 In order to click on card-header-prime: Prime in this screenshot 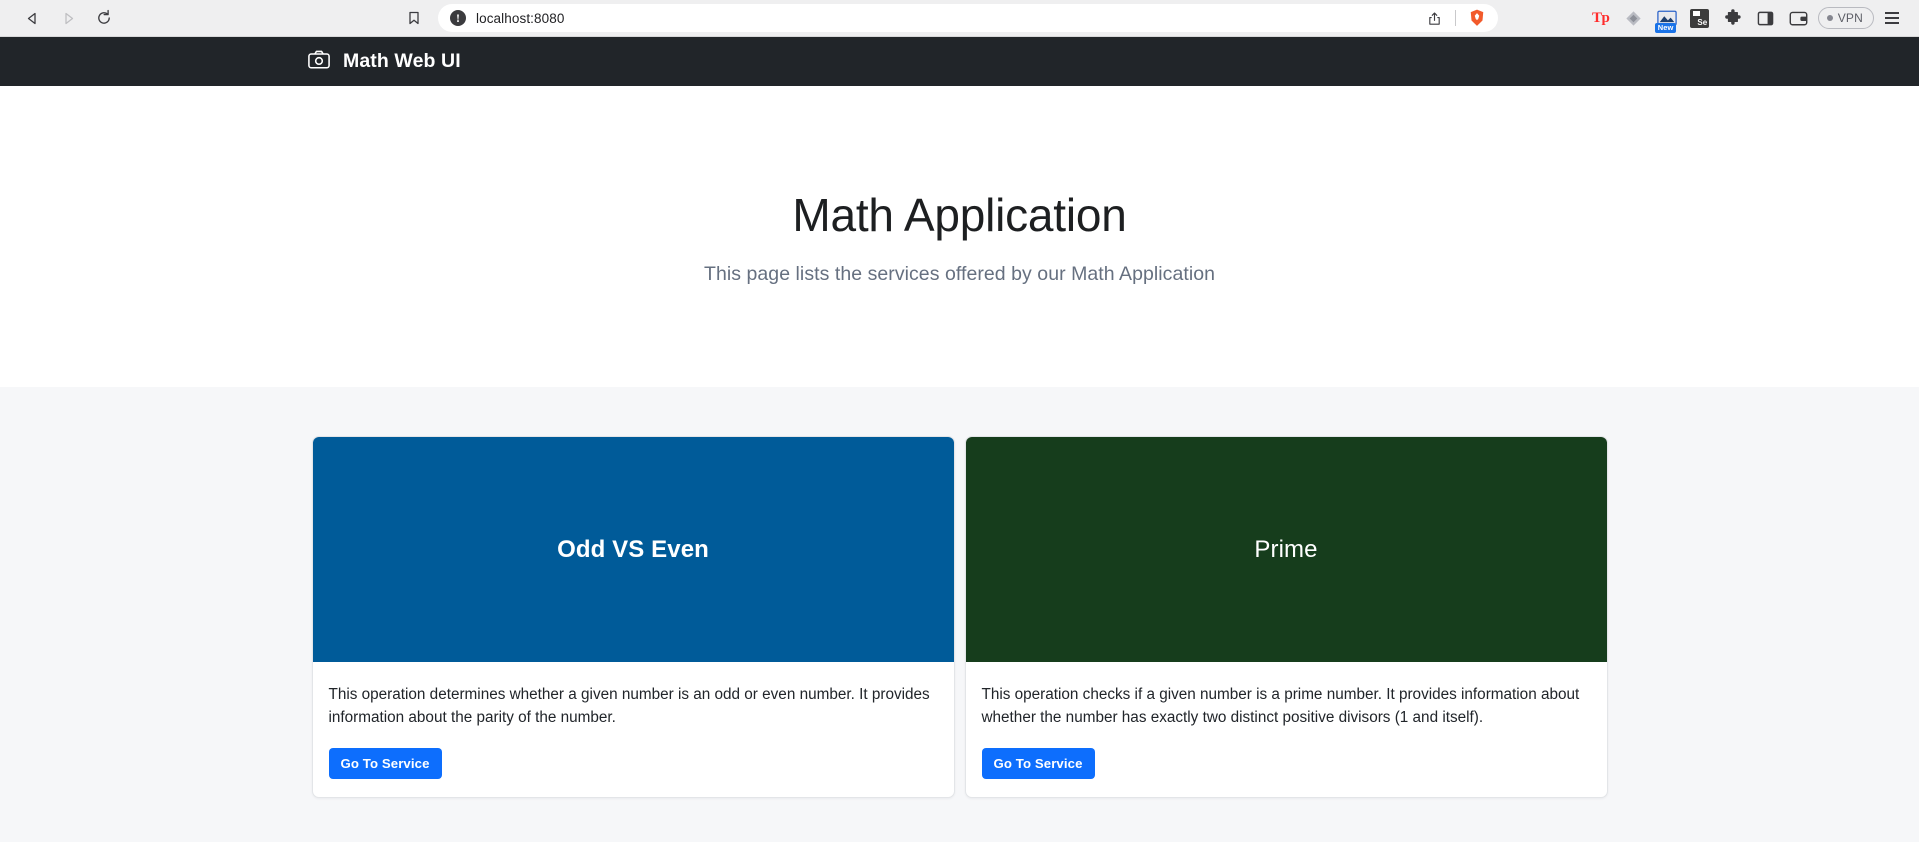, I will do `click(1286, 549)`.